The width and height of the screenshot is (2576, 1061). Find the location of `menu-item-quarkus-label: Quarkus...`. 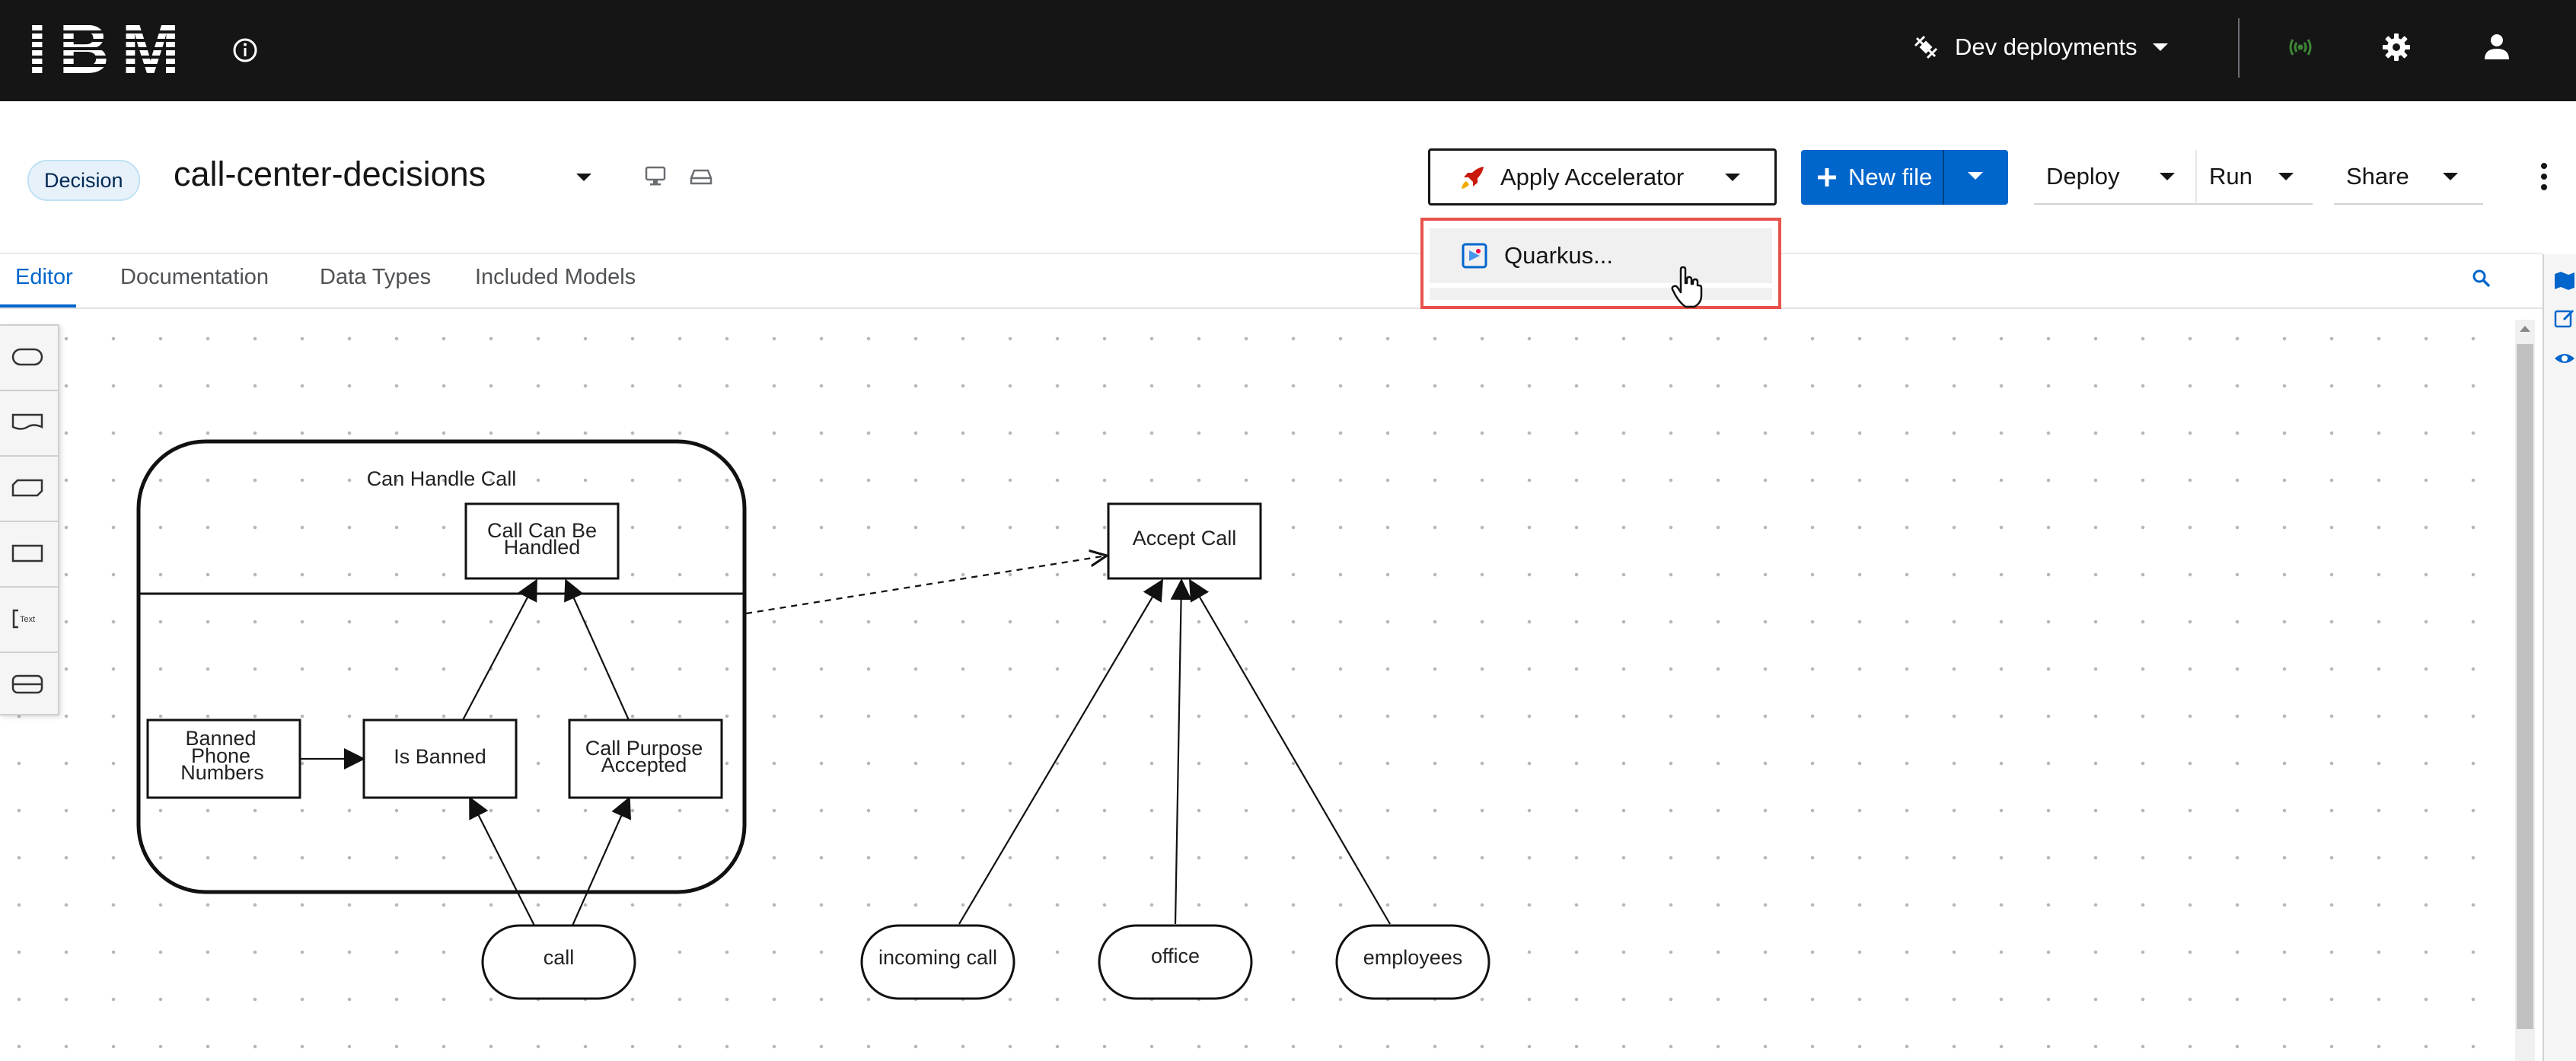

menu-item-quarkus-label: Quarkus... is located at coordinates (1558, 255).